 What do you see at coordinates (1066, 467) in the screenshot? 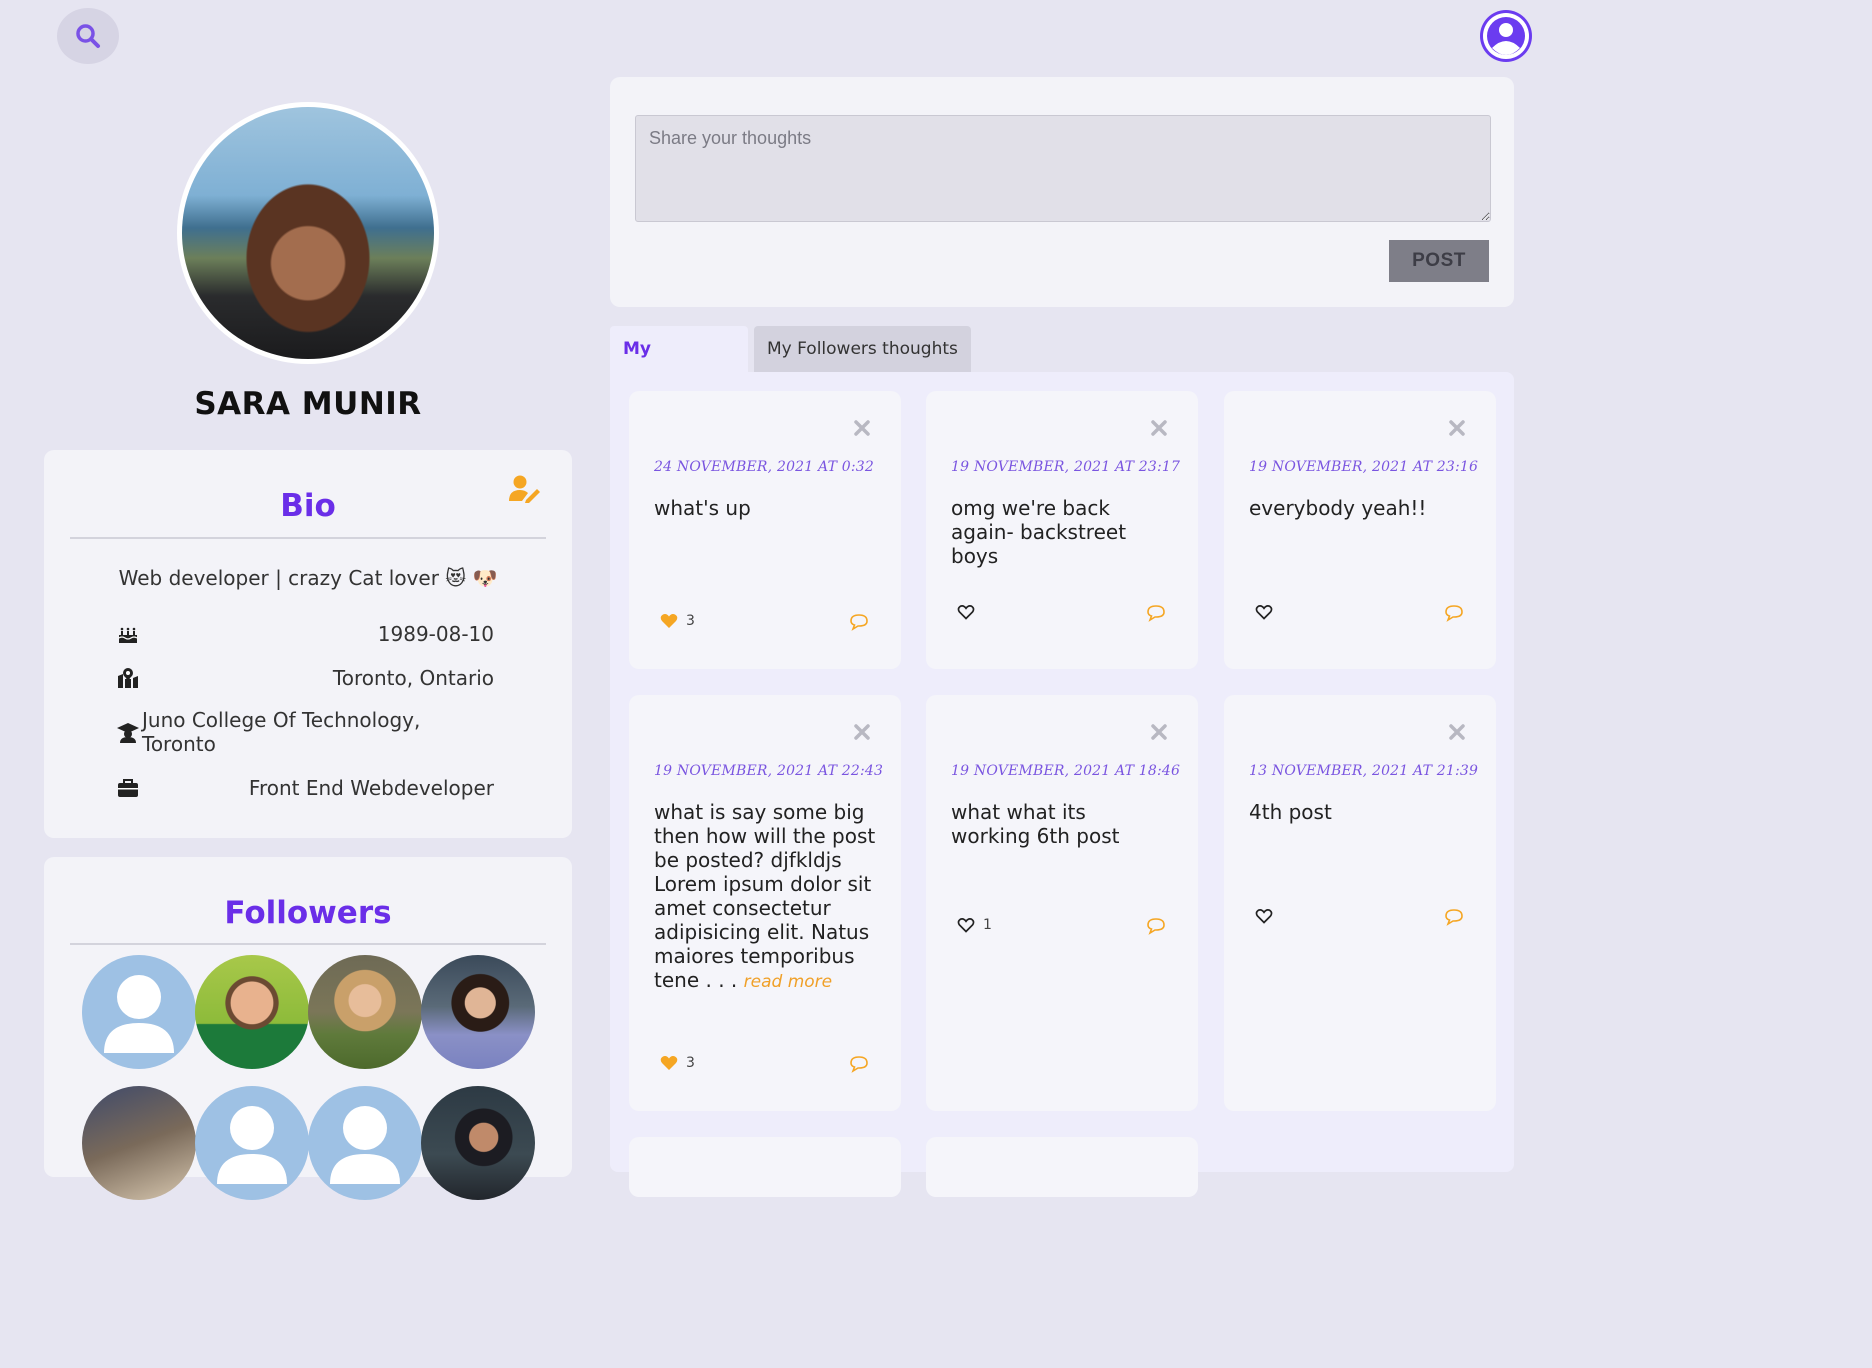
I see `thought-date: 19 NOVEMBER, 2021 AT 23:17` at bounding box center [1066, 467].